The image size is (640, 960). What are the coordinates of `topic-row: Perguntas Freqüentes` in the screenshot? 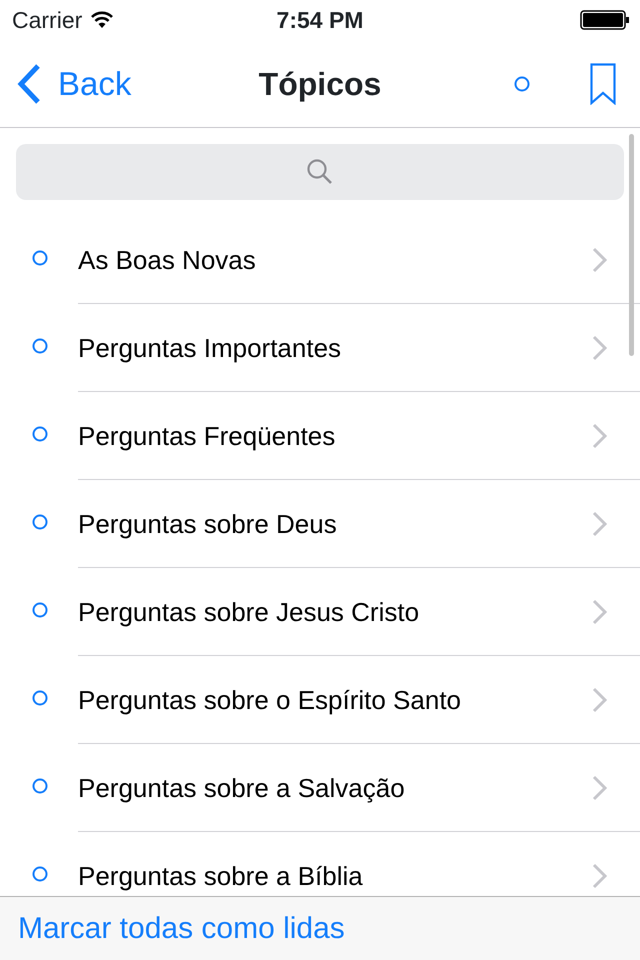 It's located at (320, 436).